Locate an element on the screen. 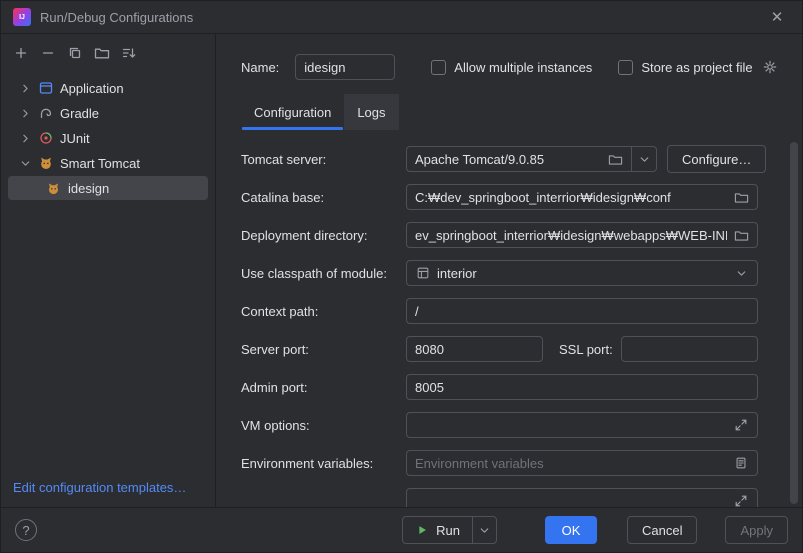  admin-port-label: Admin port: is located at coordinates (274, 387).